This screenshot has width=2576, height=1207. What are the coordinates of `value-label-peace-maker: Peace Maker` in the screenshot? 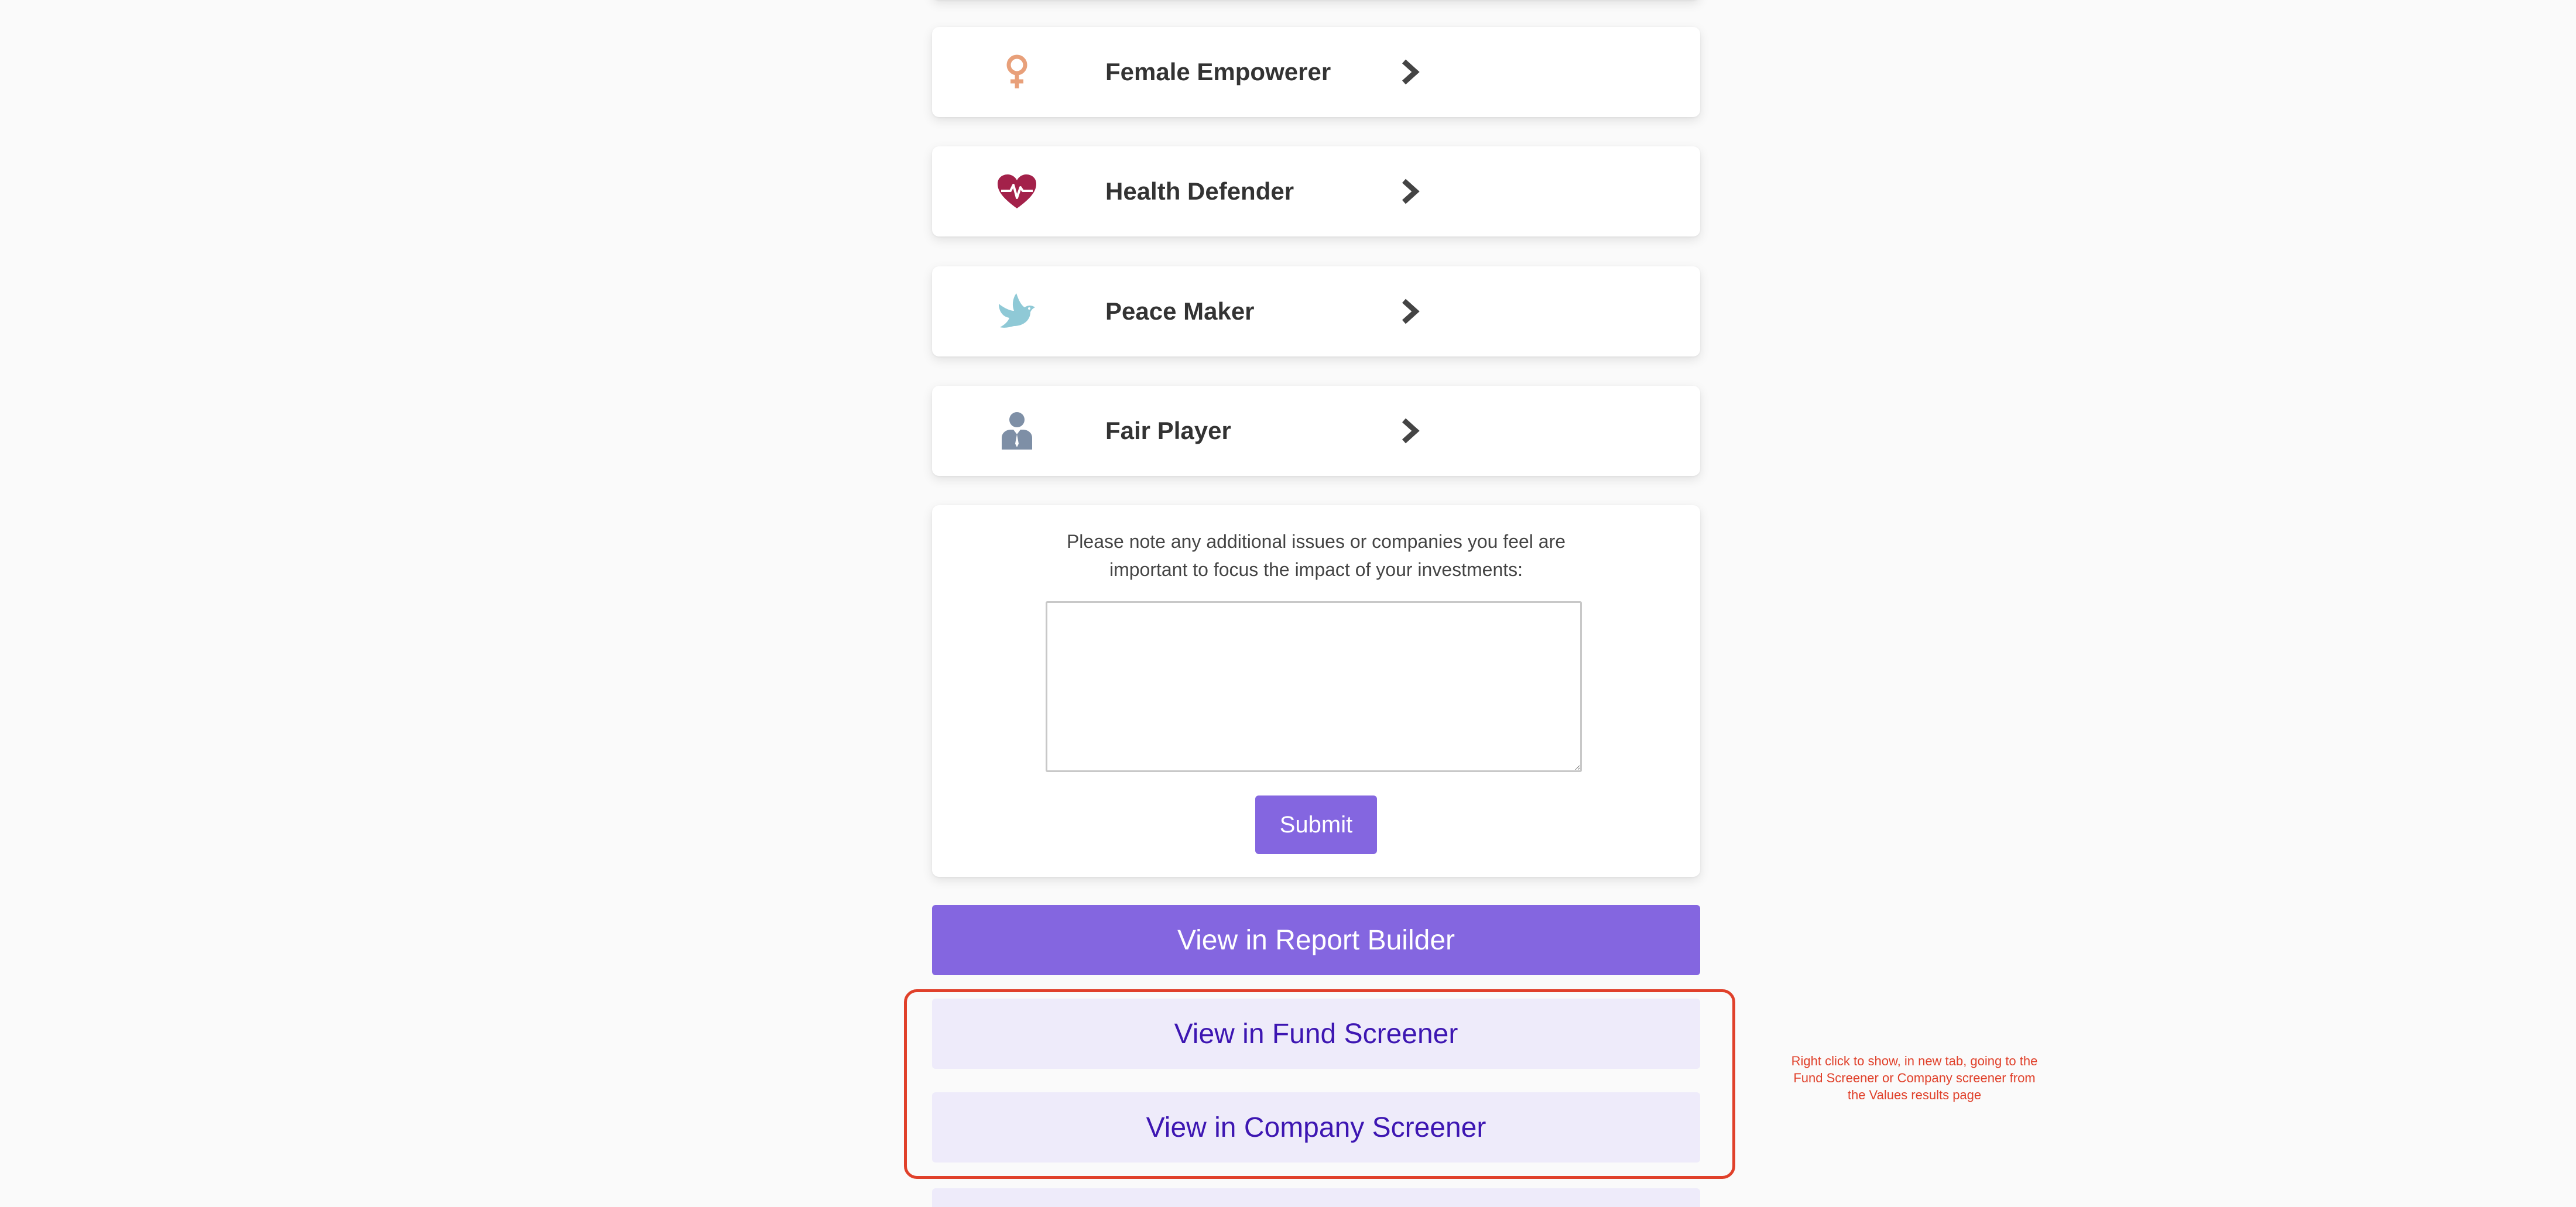 It's located at (1180, 311).